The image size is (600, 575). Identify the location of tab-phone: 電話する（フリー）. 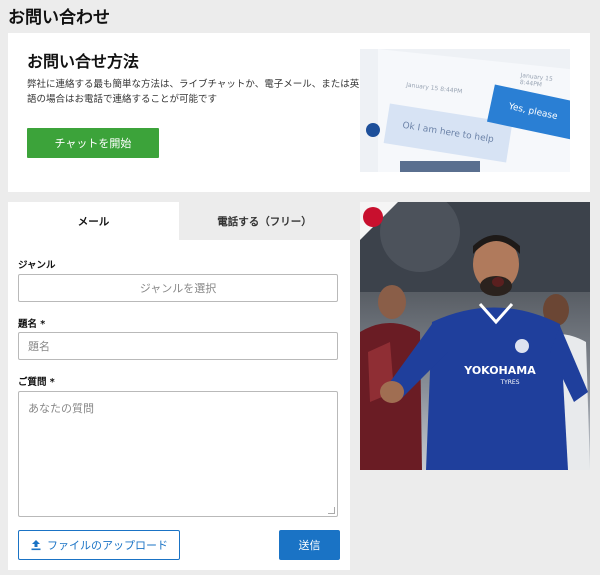
(264, 221).